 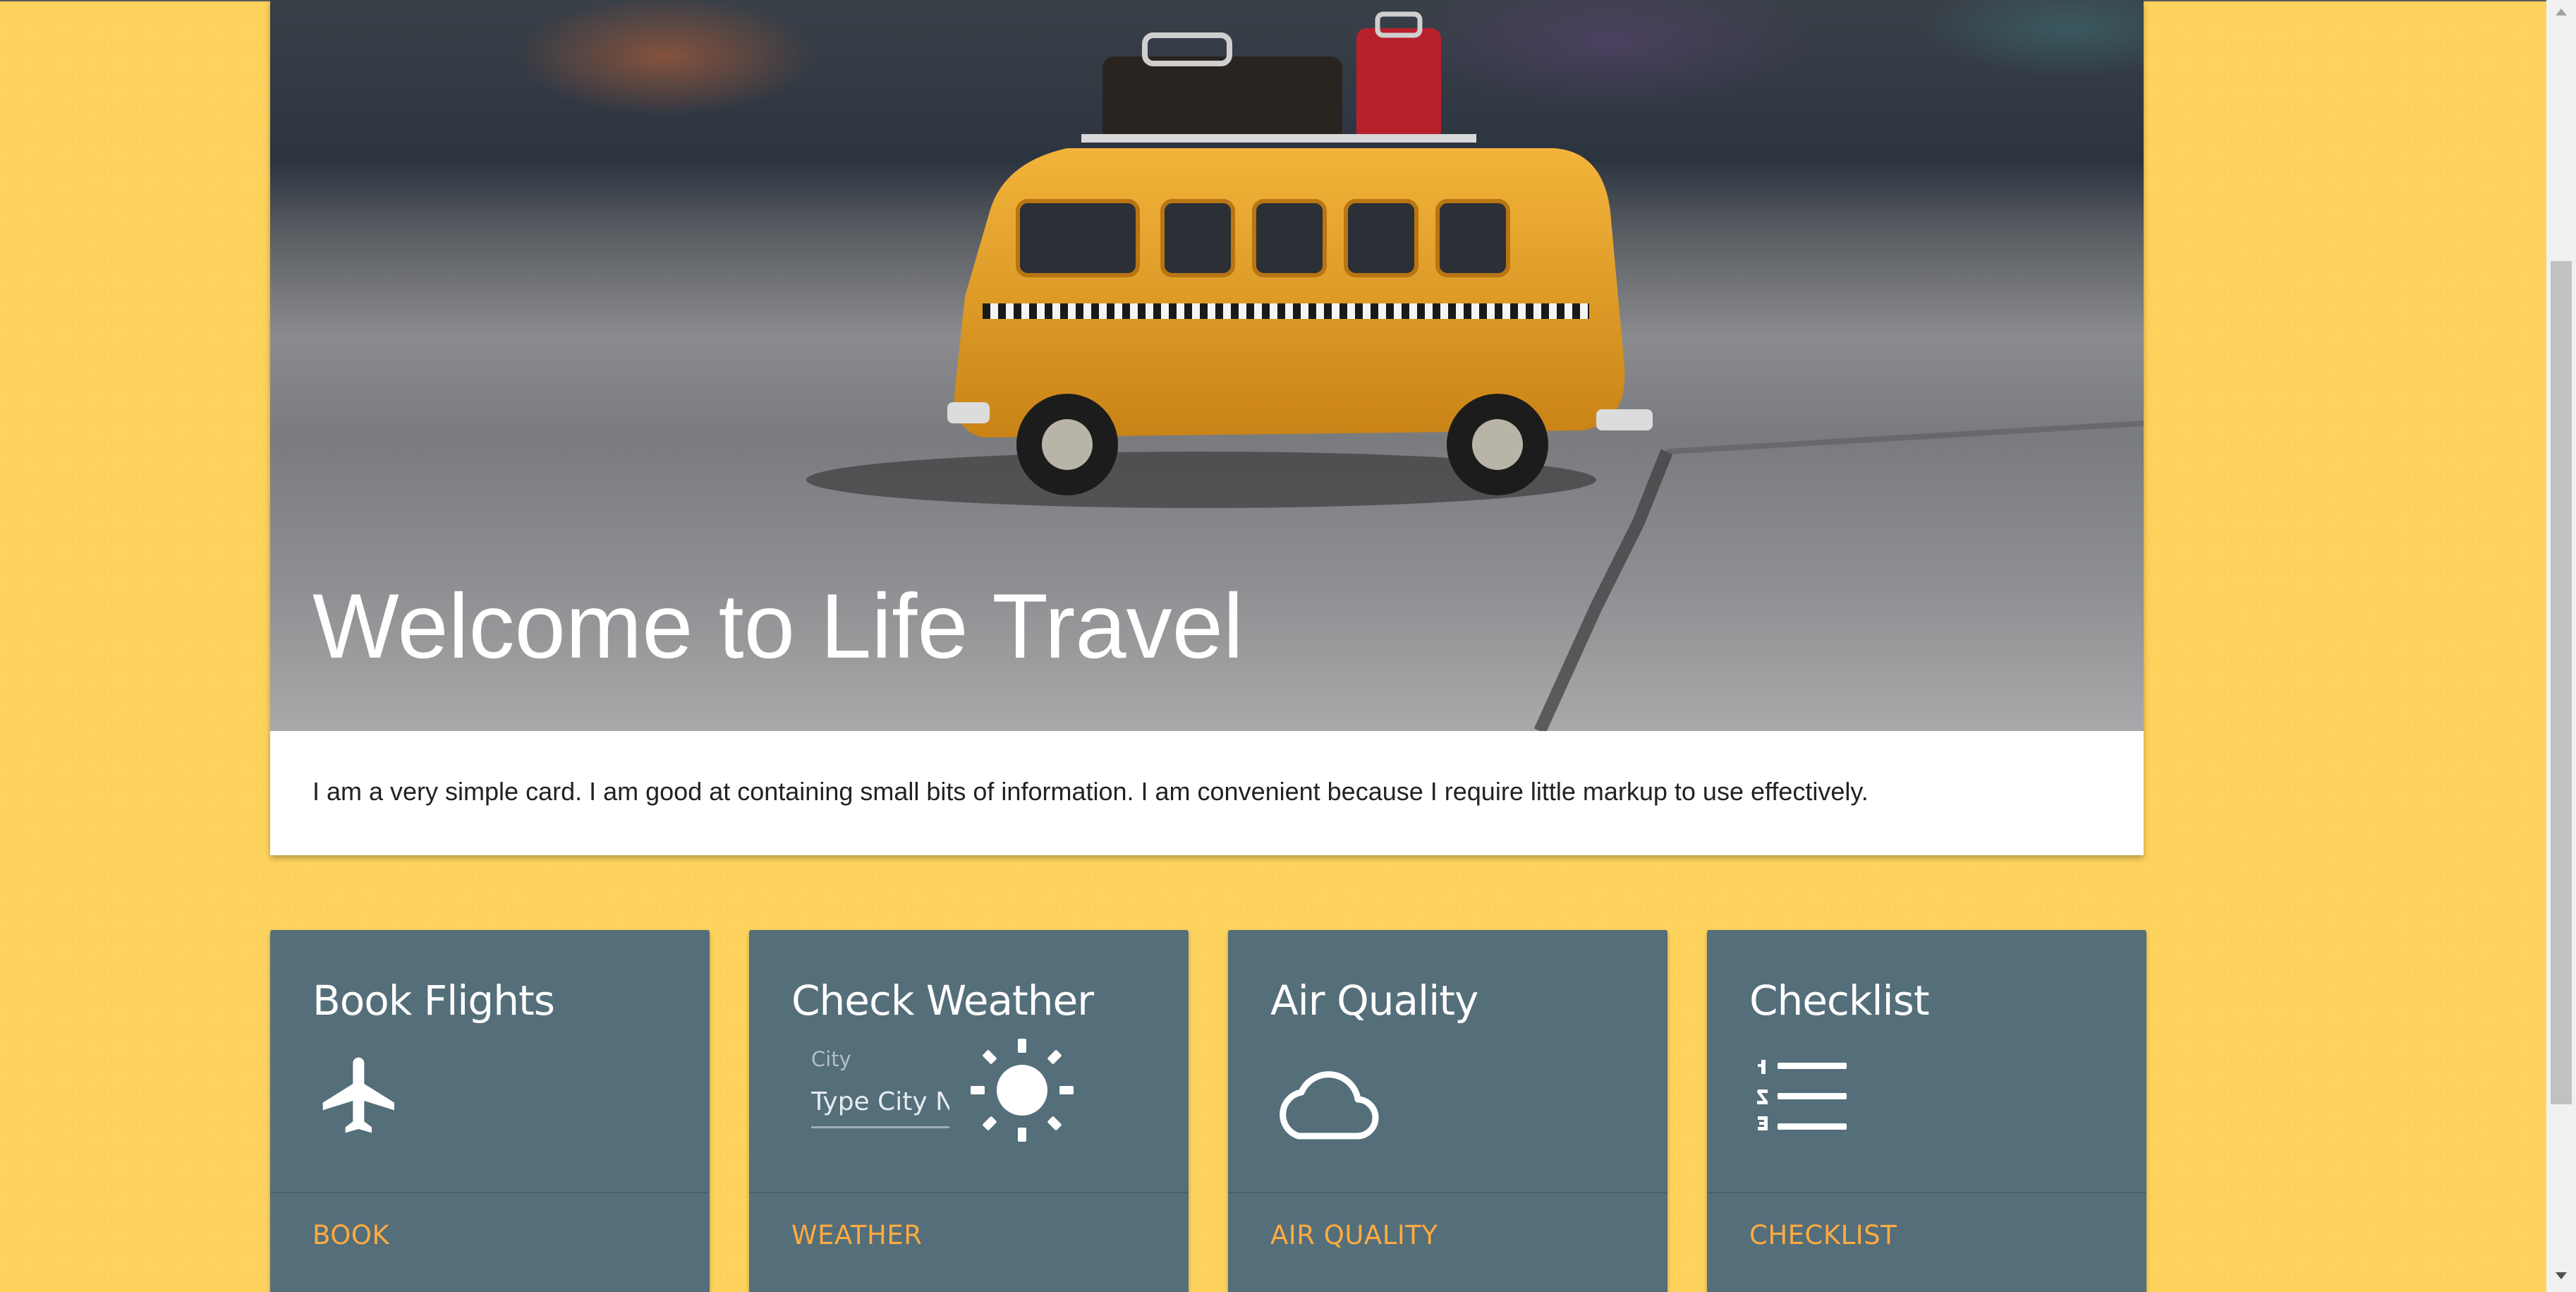 What do you see at coordinates (2561, 682) in the screenshot?
I see `scrollbar-thumb` at bounding box center [2561, 682].